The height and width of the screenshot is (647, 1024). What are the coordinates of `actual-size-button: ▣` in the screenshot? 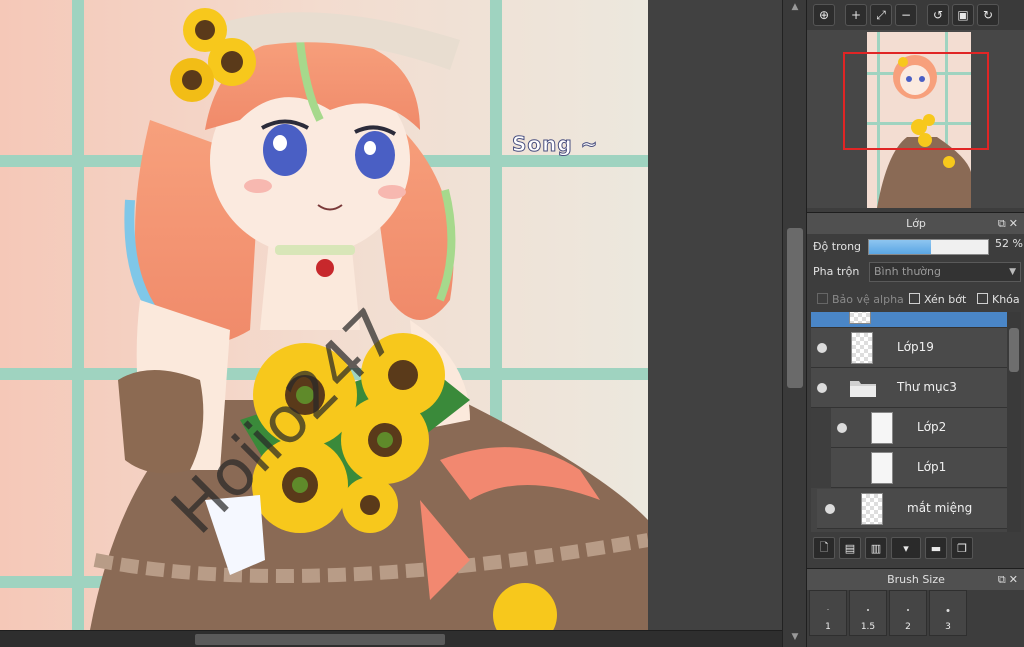 It's located at (963, 15).